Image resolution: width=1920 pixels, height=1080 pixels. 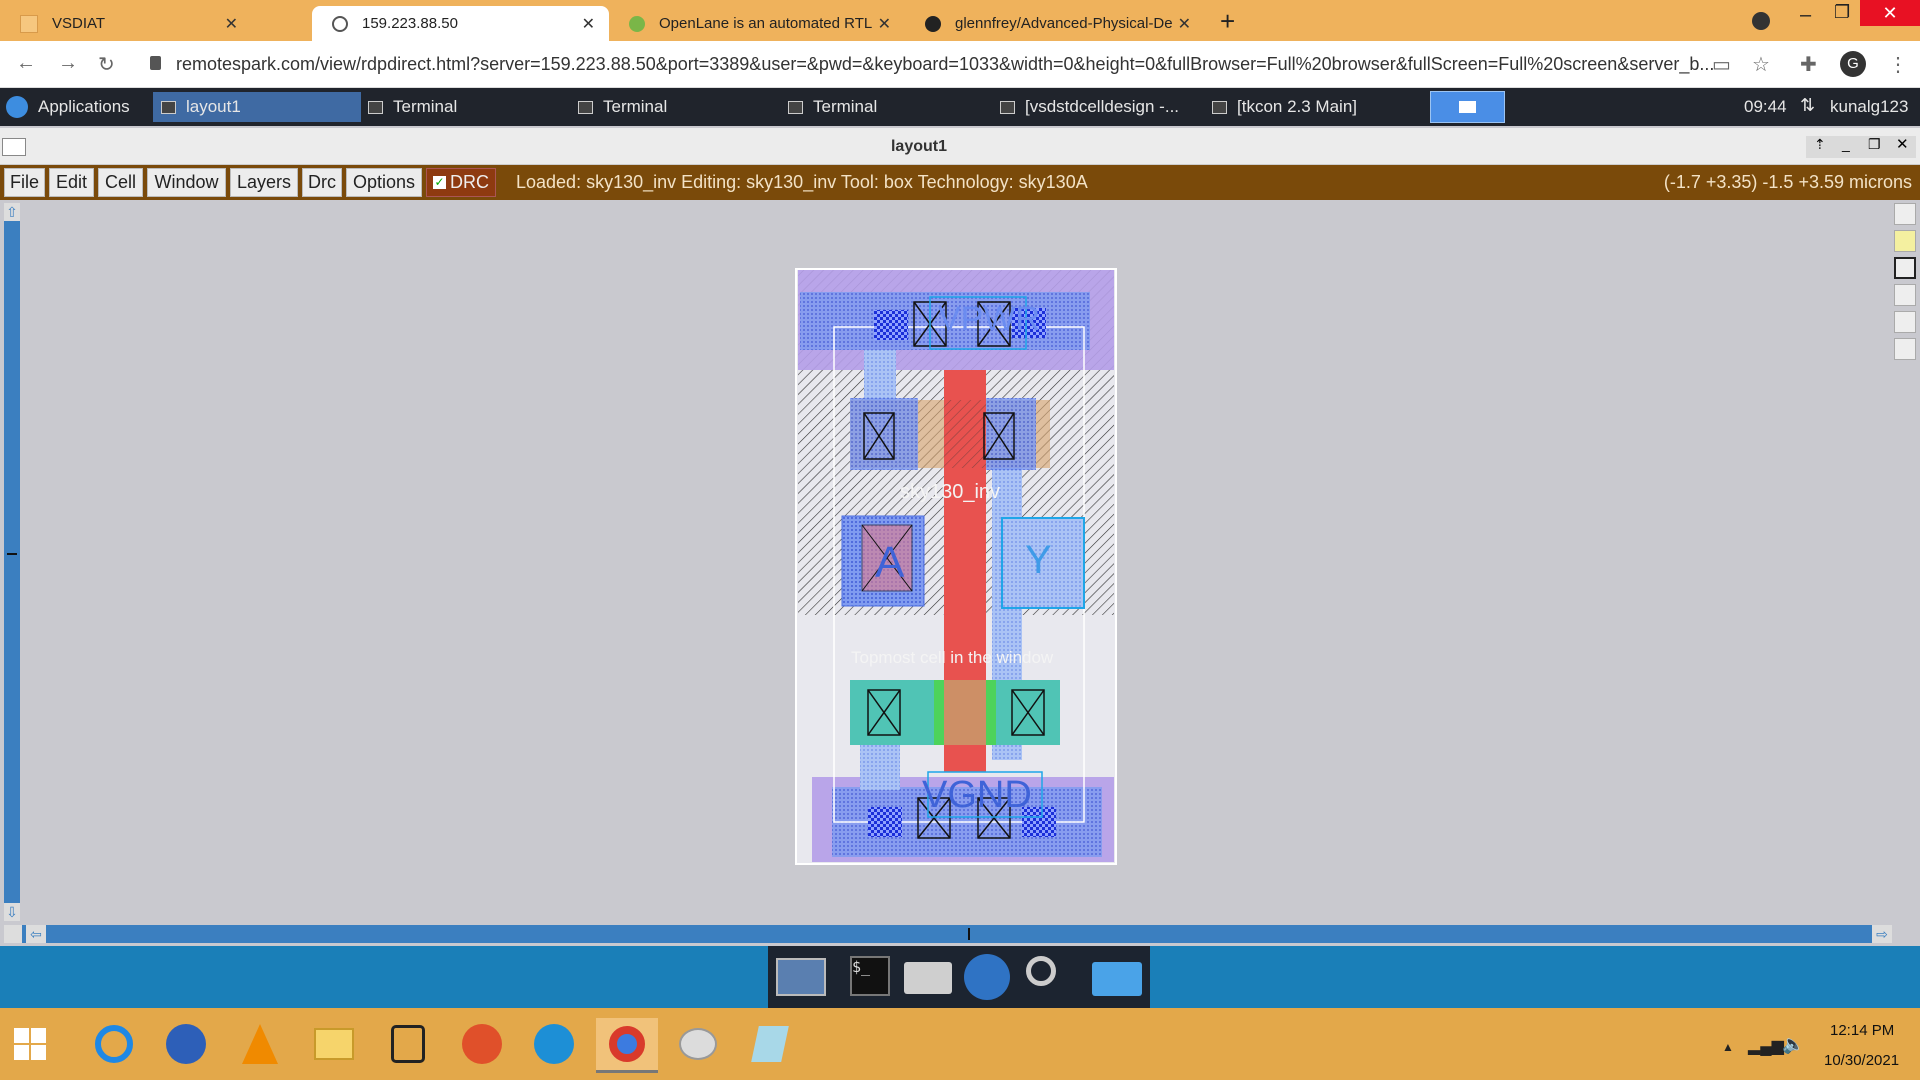 I want to click on profile-avatar: G, so click(x=1853, y=64).